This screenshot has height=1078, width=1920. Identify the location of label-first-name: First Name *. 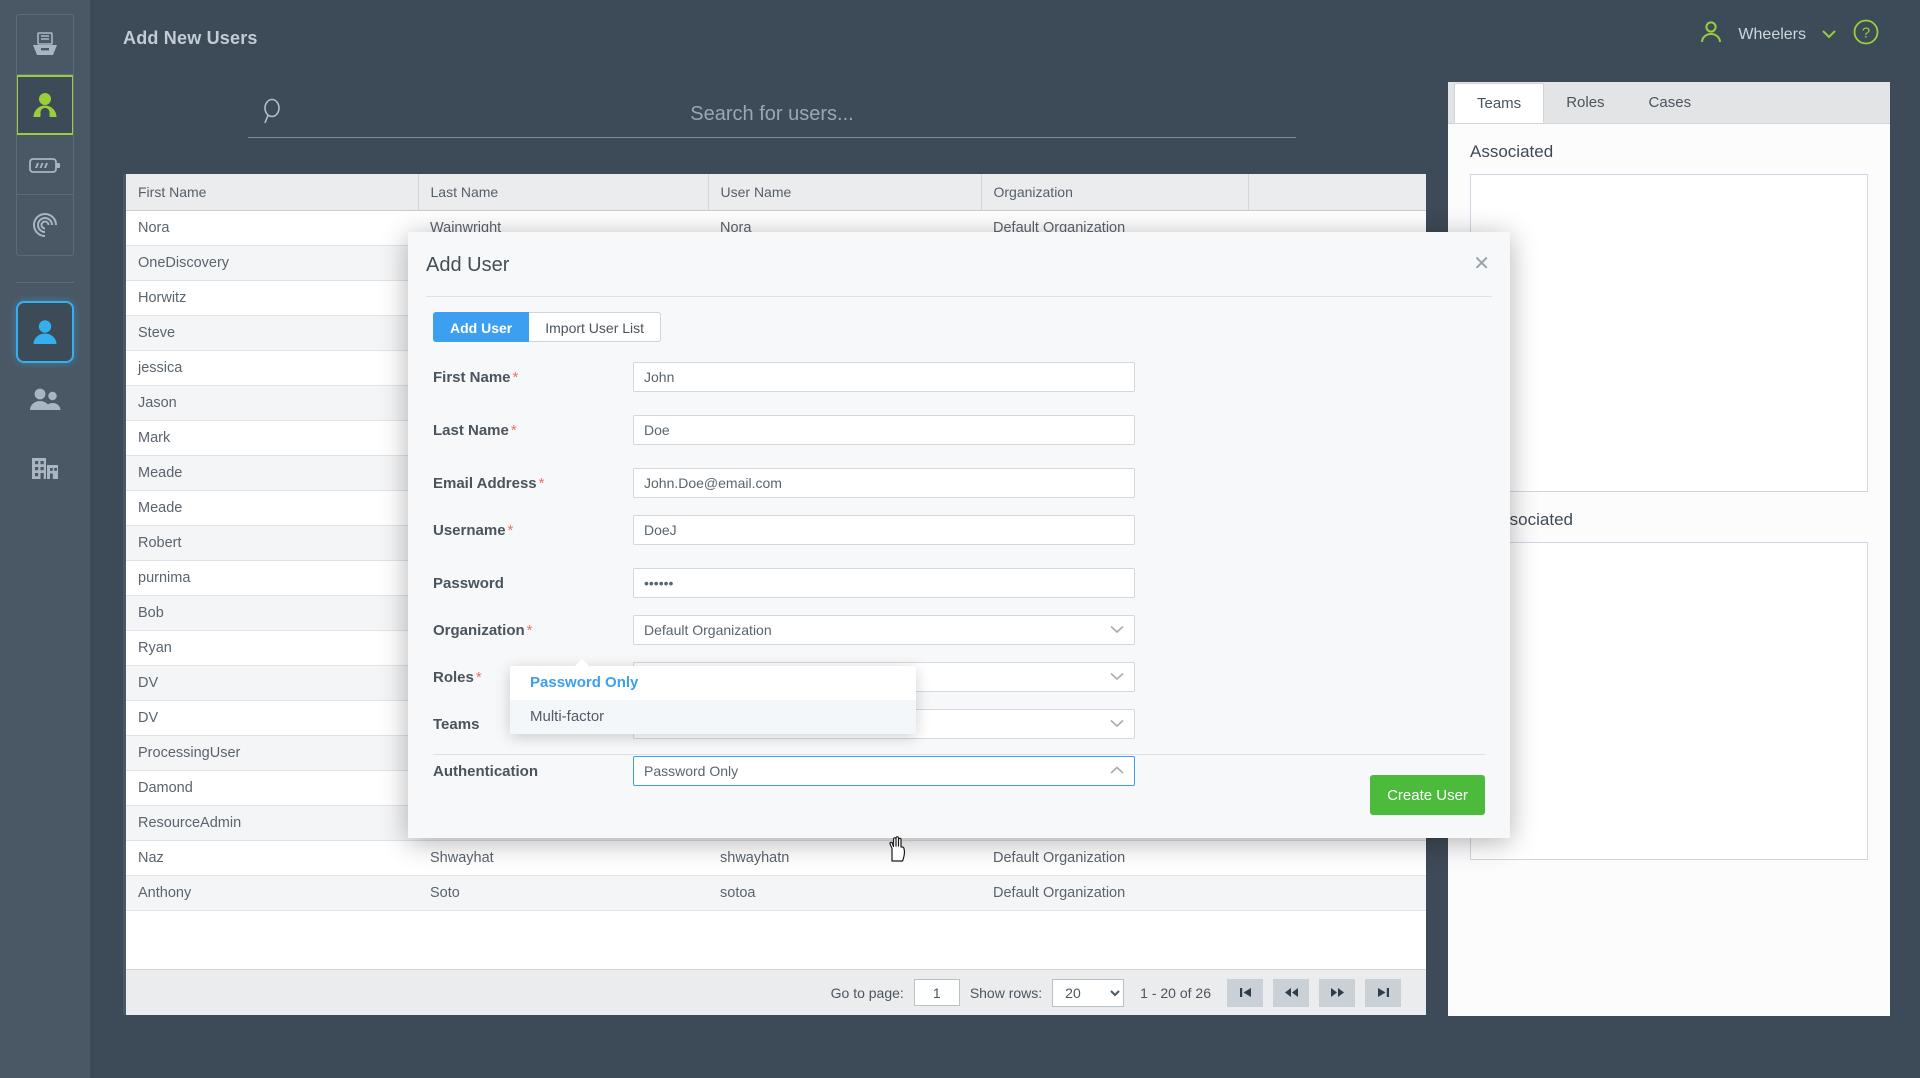
(476, 377).